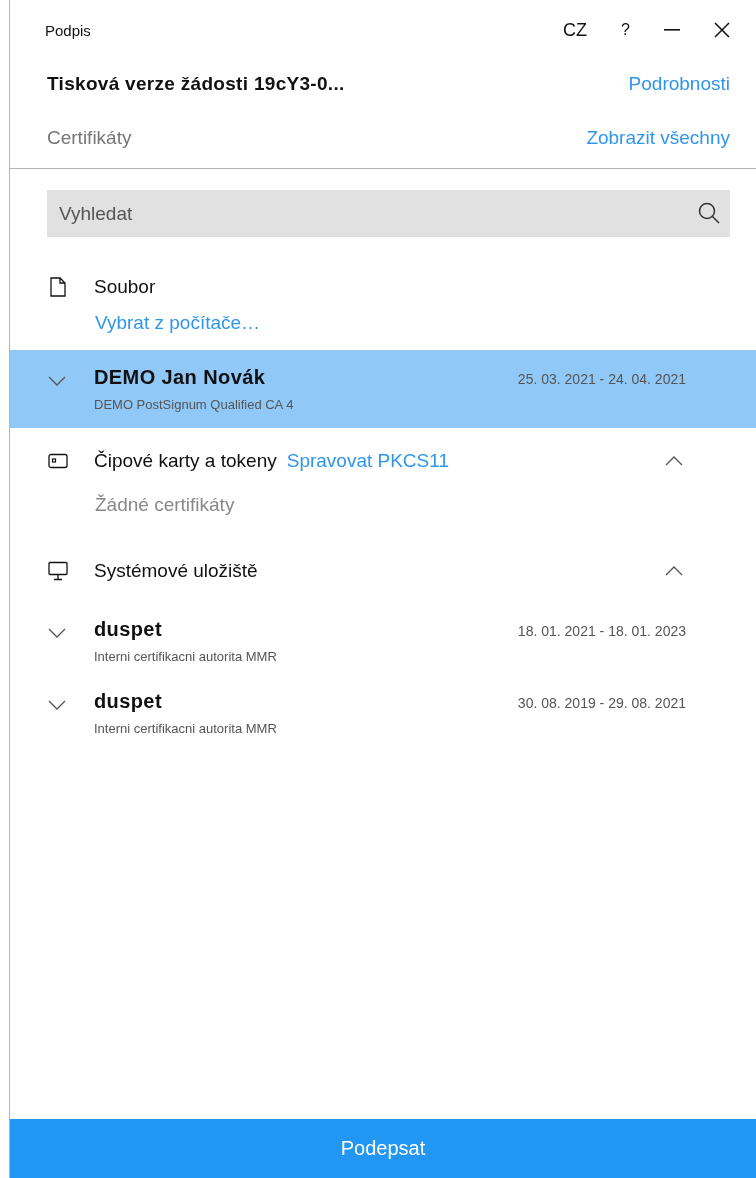  Describe the element at coordinates (180, 377) in the screenshot. I see `certificate-name: DEMO Jan Novák` at that location.